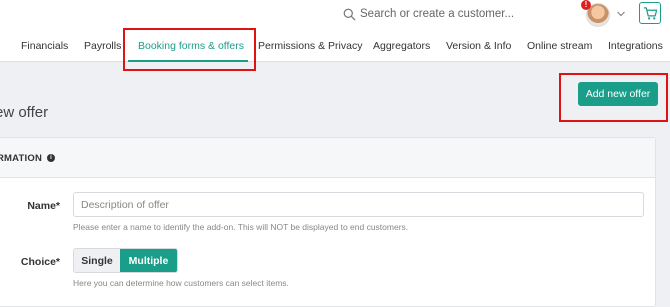  Describe the element at coordinates (327, 158) in the screenshot. I see `panel-header: RMATION i` at that location.